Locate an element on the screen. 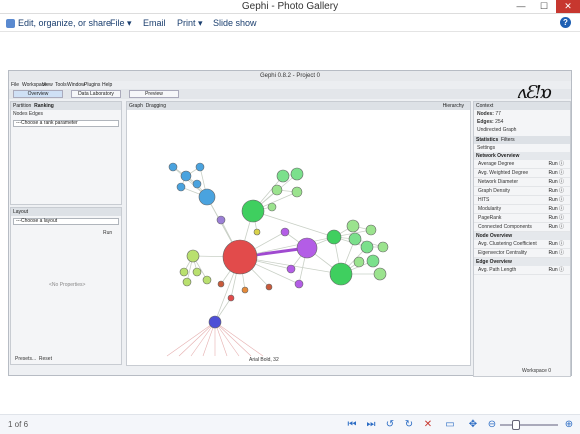 The height and width of the screenshot is (434, 580). edit-icon is located at coordinates (10, 24).